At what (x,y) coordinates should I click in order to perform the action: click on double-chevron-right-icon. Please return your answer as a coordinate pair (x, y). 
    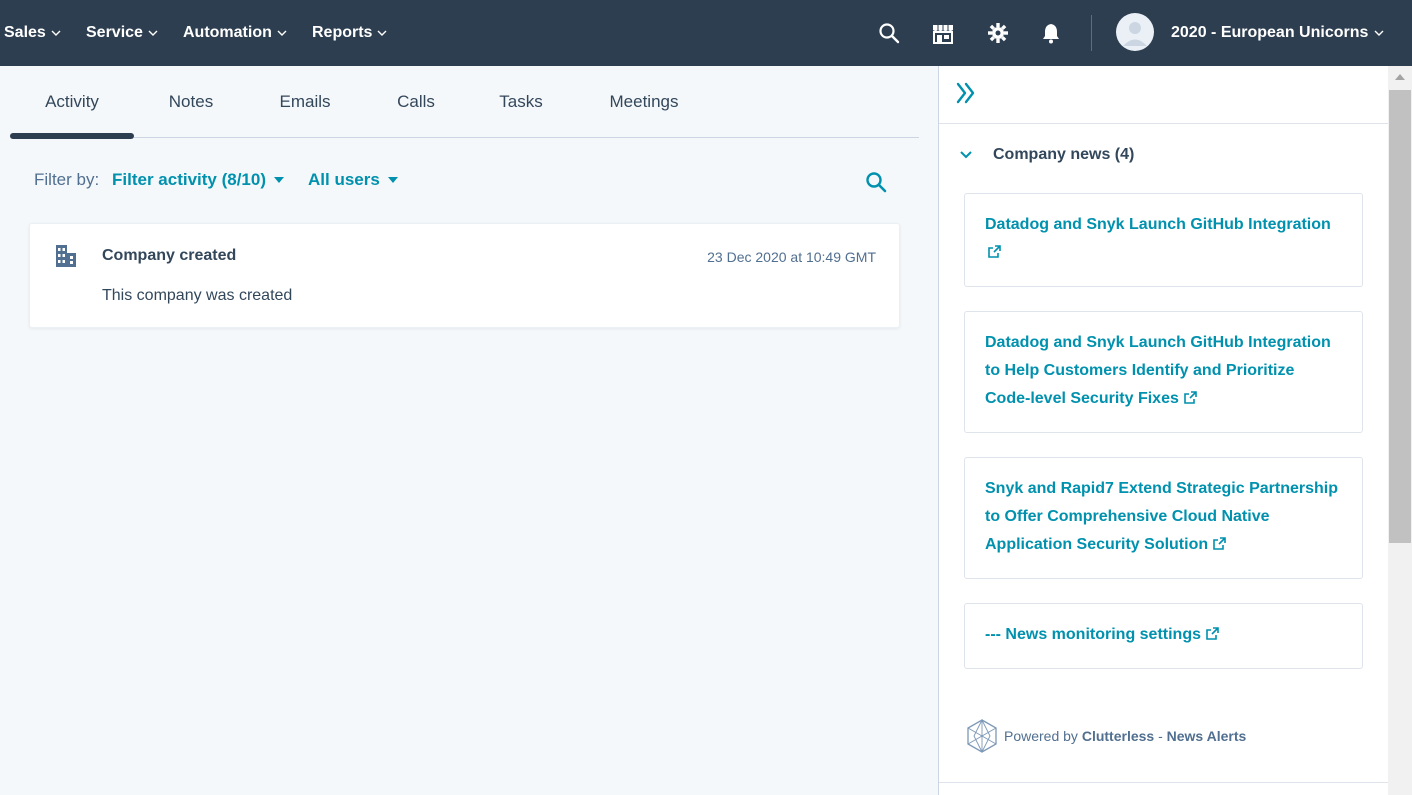
    Looking at the image, I should click on (965, 93).